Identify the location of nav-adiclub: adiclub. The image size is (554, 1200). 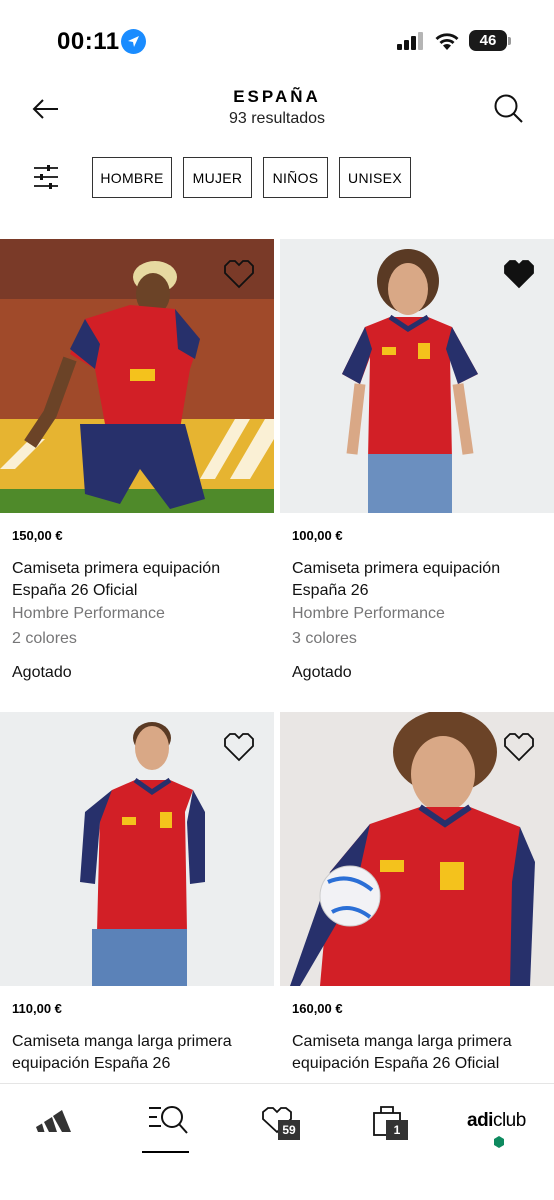
(497, 1124).